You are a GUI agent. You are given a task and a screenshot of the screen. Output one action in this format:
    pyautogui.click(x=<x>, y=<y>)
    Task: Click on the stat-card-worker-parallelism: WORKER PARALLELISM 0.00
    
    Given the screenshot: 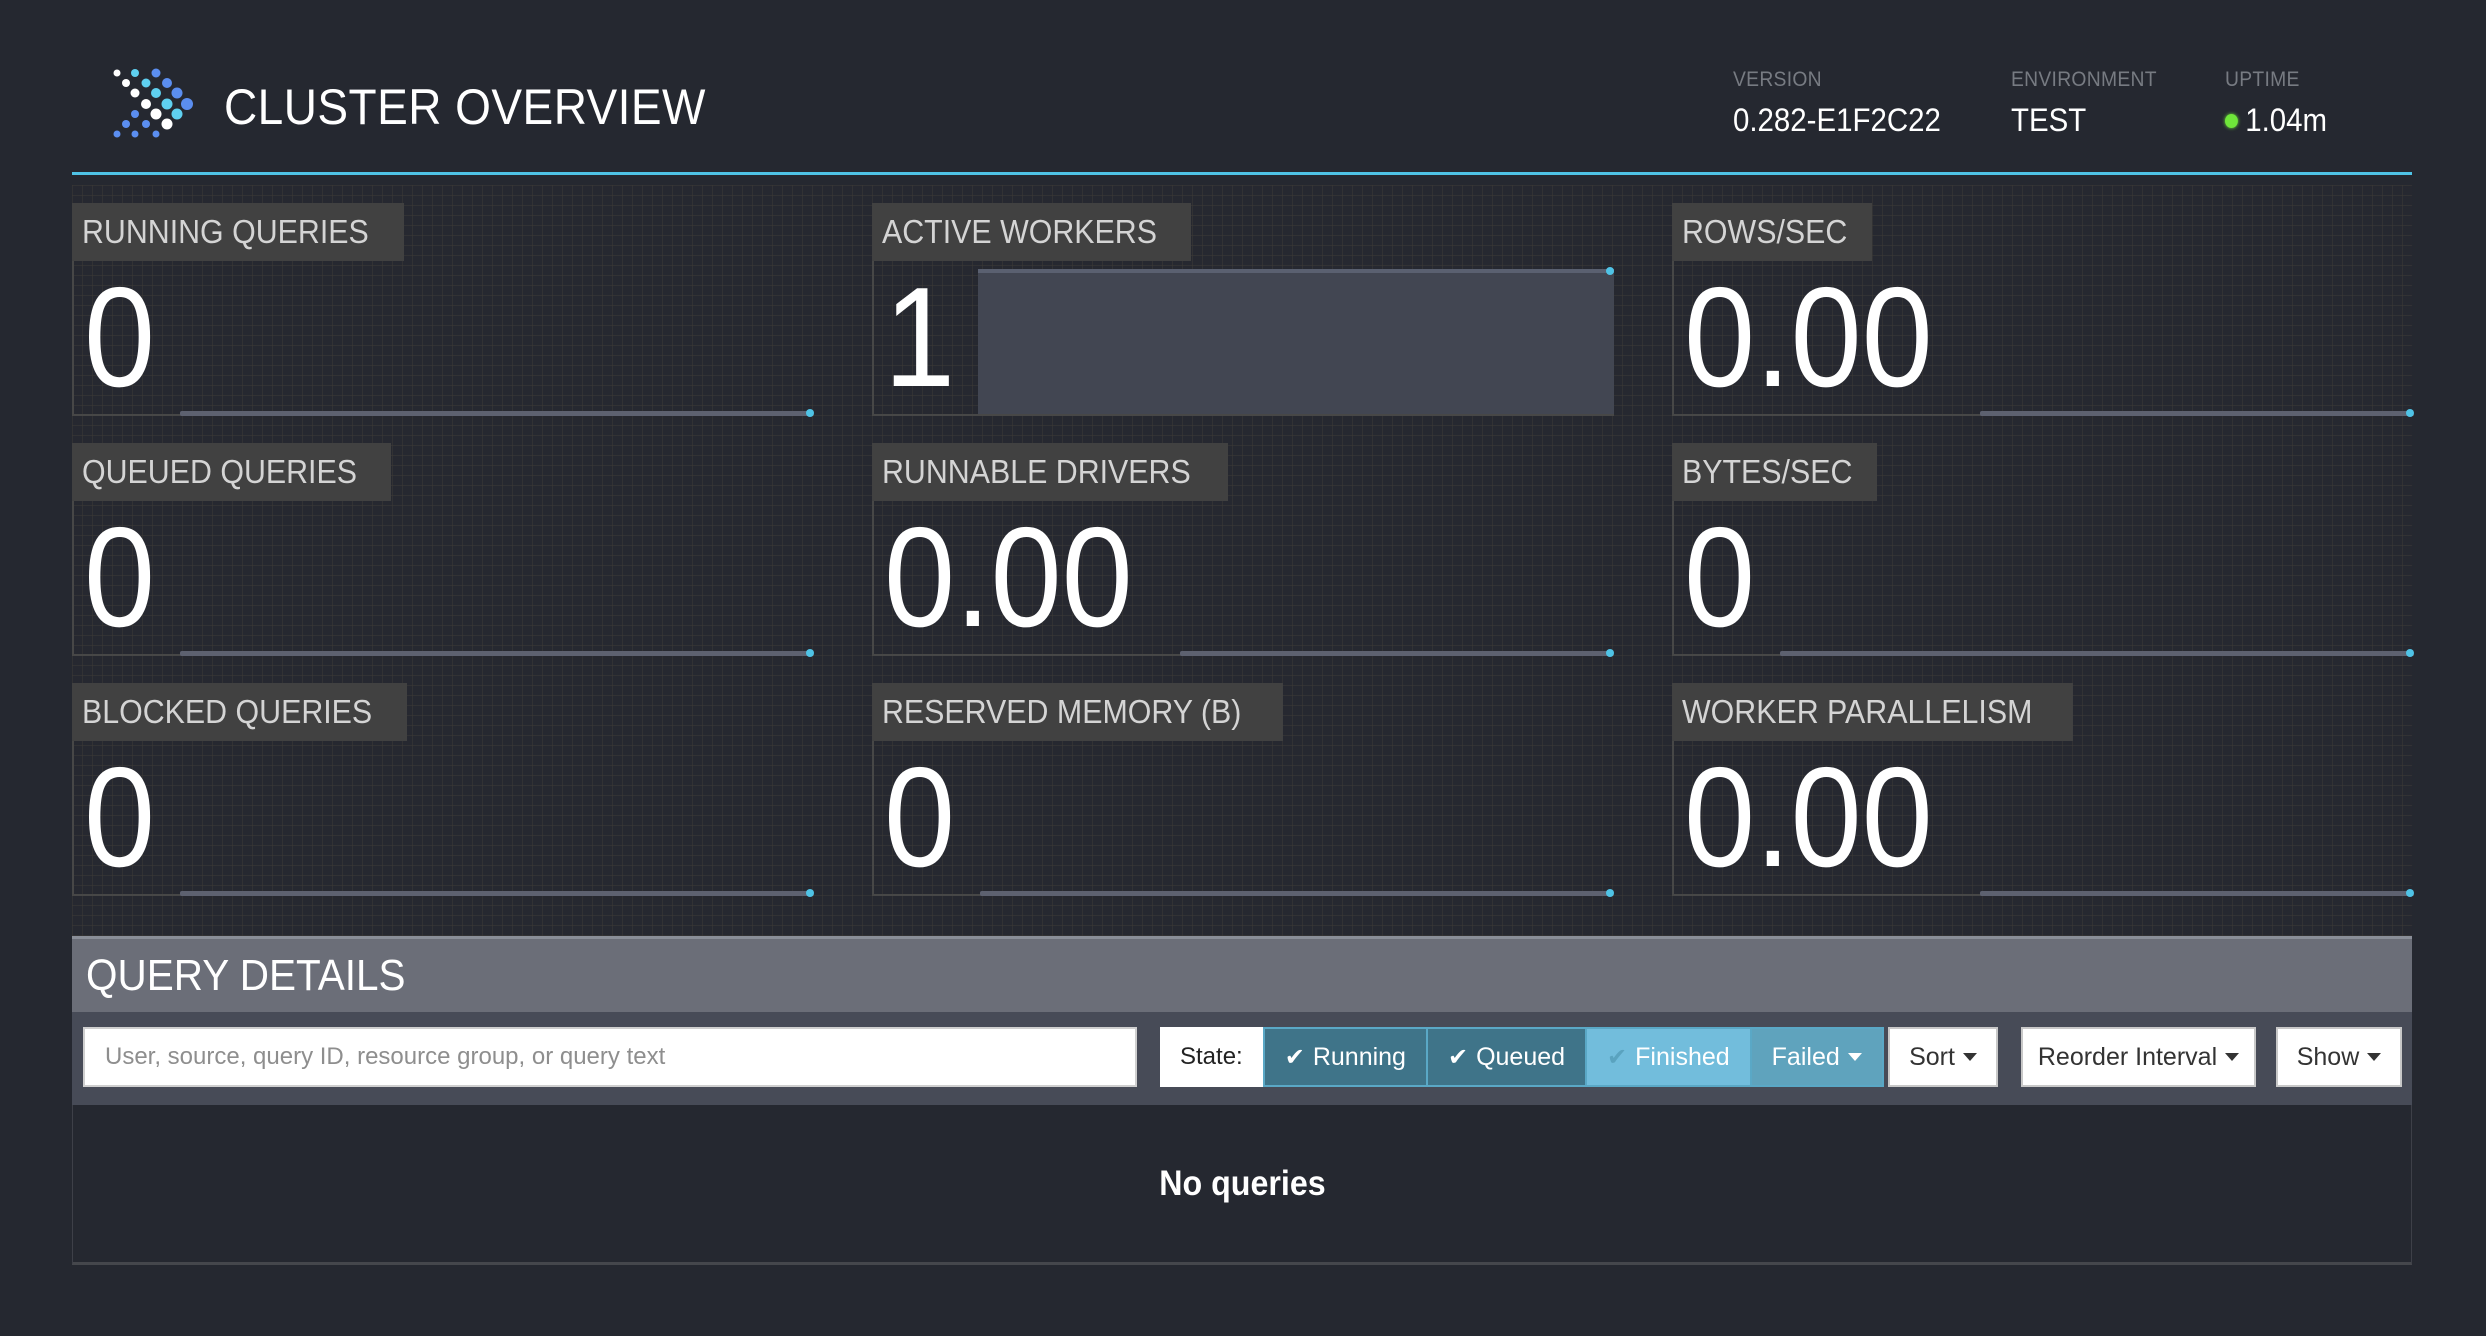 What is the action you would take?
    pyautogui.click(x=2043, y=790)
    